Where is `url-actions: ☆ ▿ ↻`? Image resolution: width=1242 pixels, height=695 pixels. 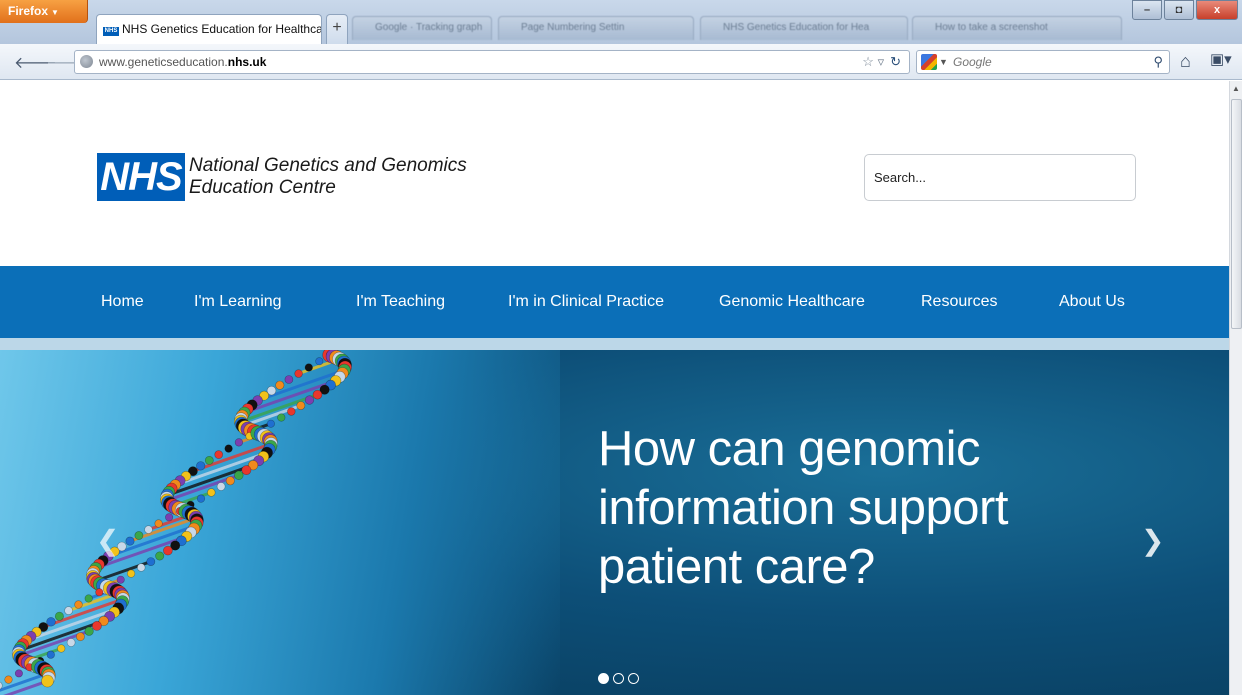
url-actions: ☆ ▿ ↻ is located at coordinates (881, 62).